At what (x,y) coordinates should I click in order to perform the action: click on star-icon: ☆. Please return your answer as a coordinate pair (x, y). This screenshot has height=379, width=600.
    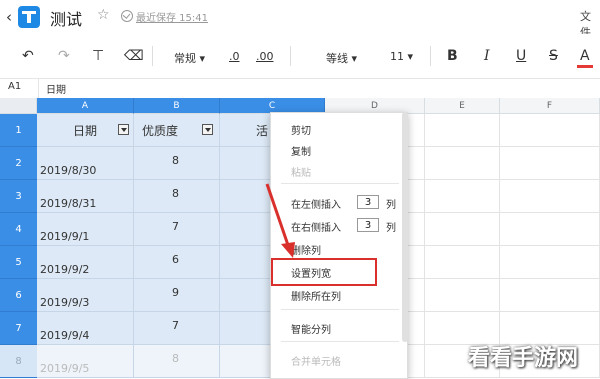
    Looking at the image, I should click on (103, 15).